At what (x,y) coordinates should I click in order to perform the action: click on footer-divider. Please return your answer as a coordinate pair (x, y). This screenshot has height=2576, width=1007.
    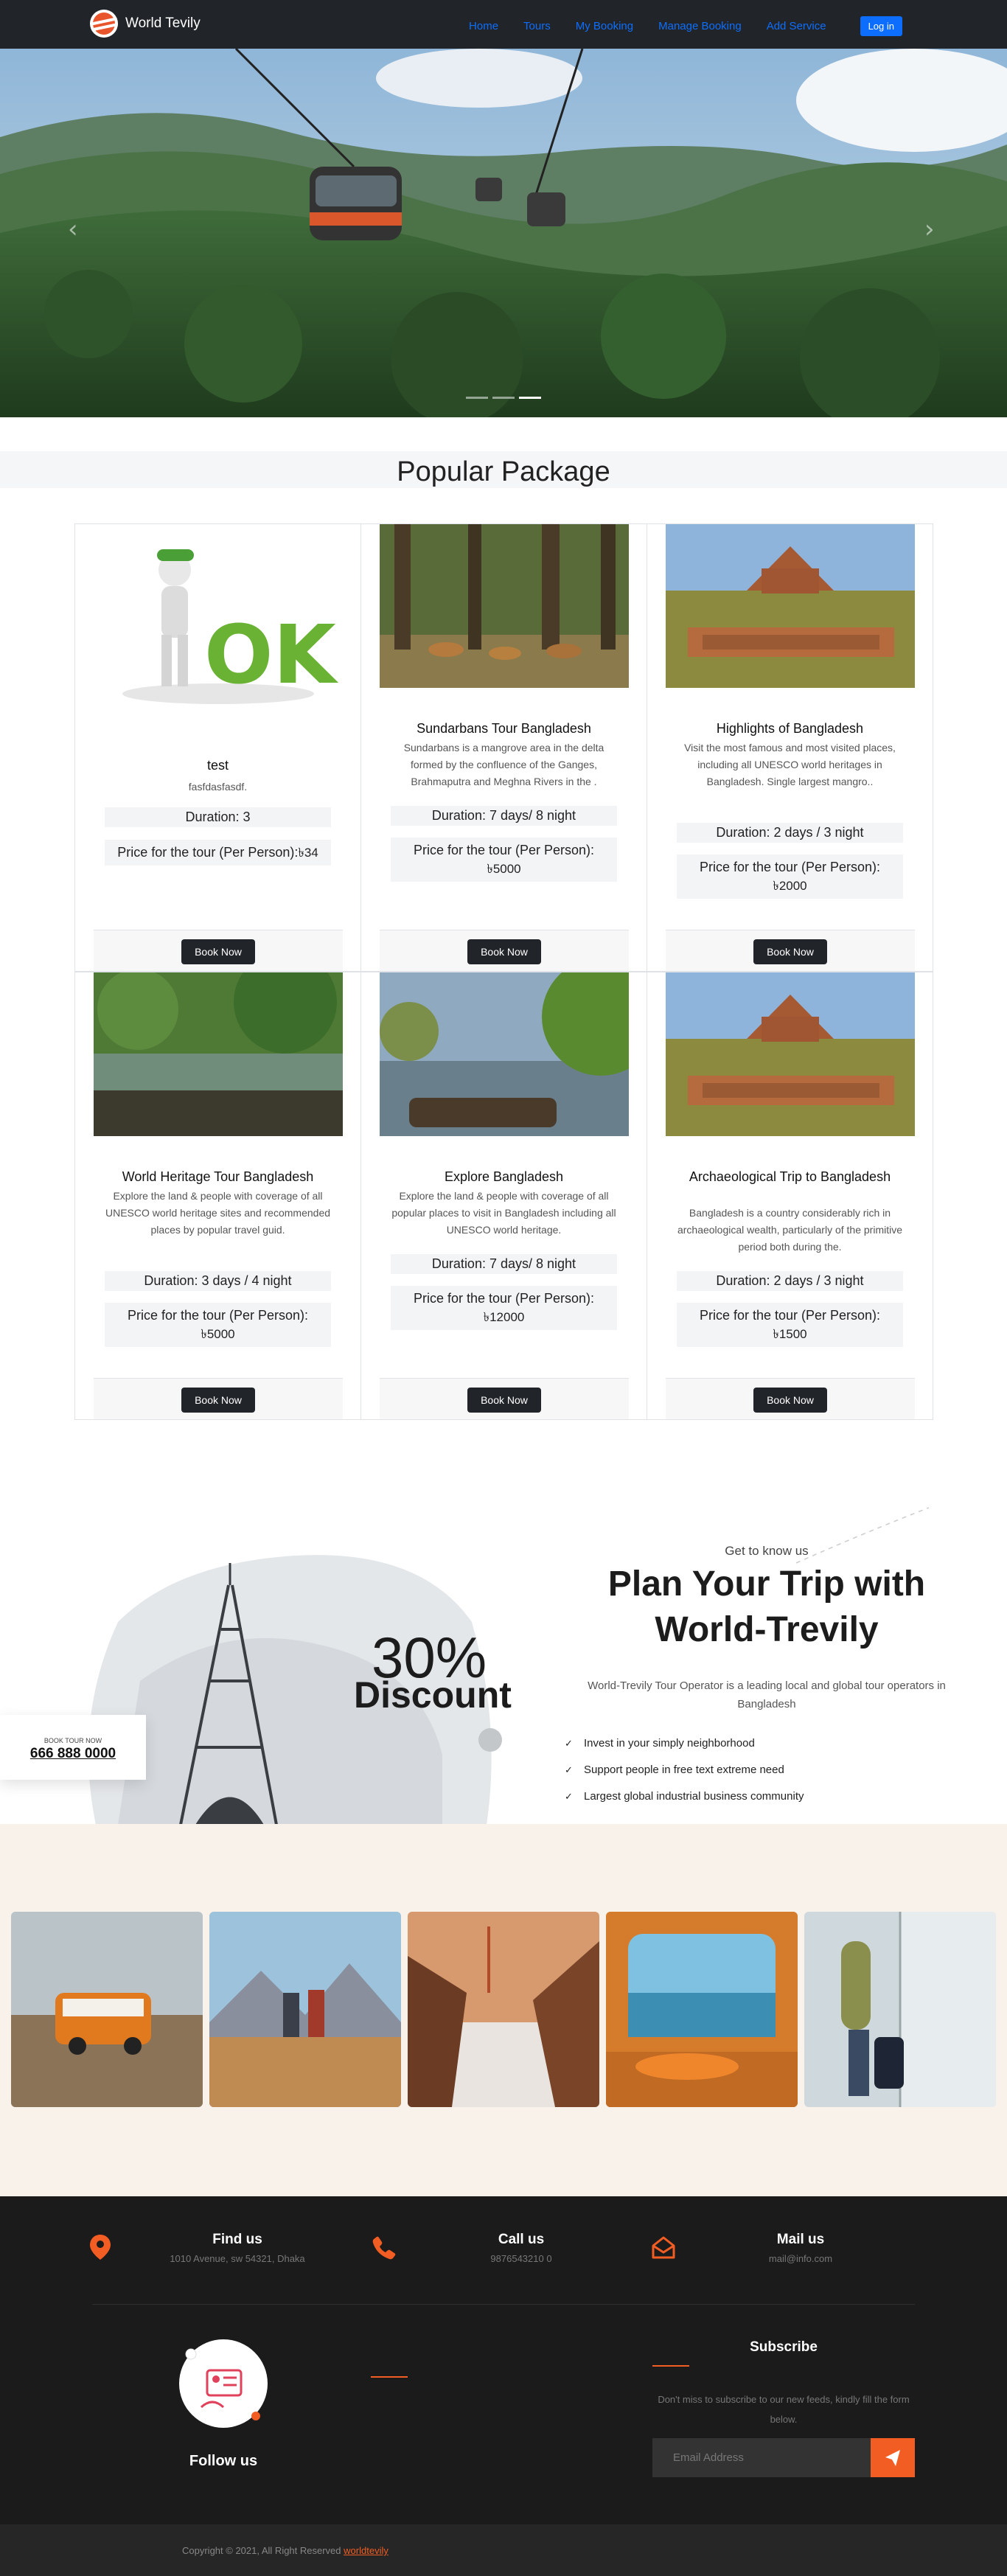
    Looking at the image, I should click on (503, 2304).